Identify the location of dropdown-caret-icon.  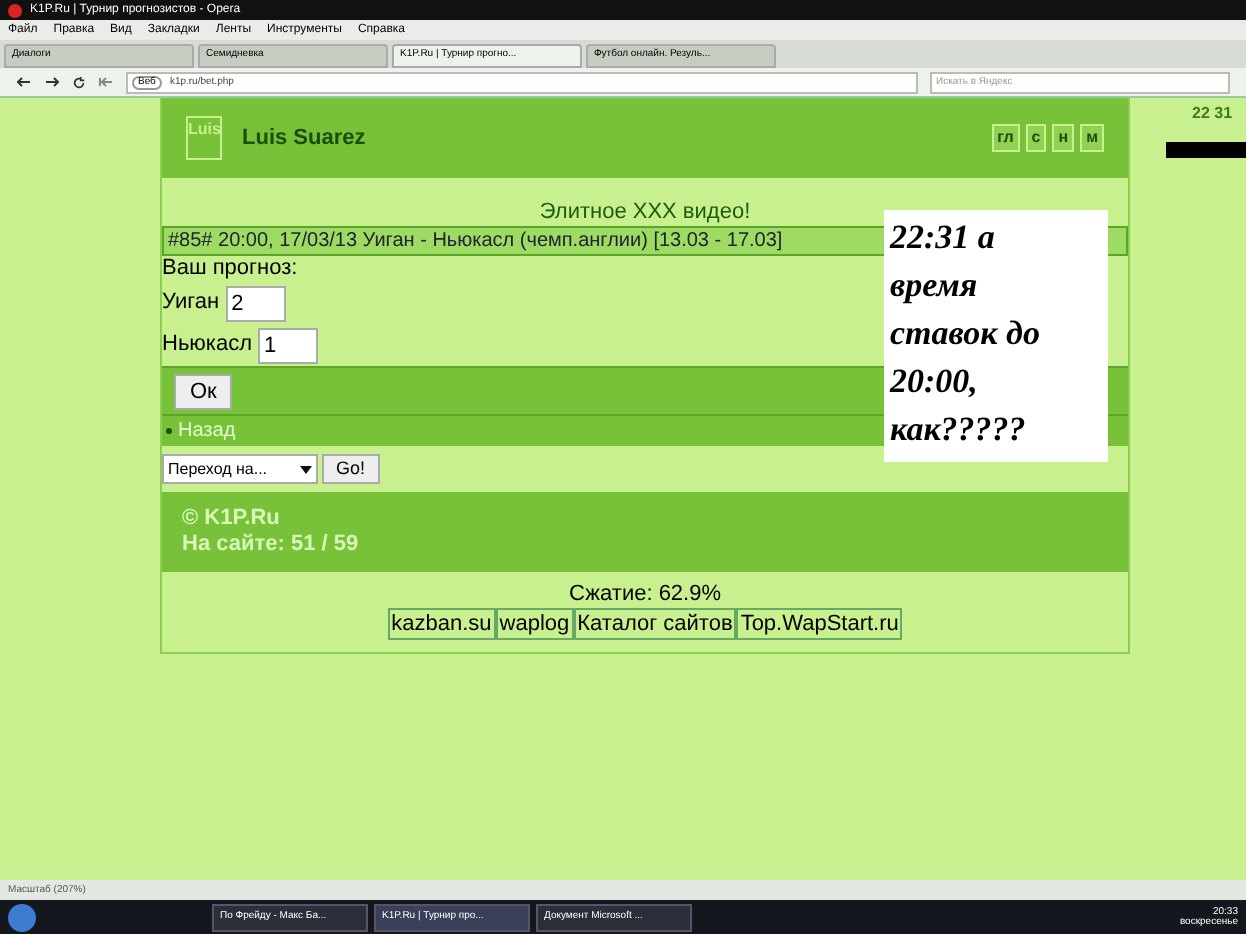
(306, 469).